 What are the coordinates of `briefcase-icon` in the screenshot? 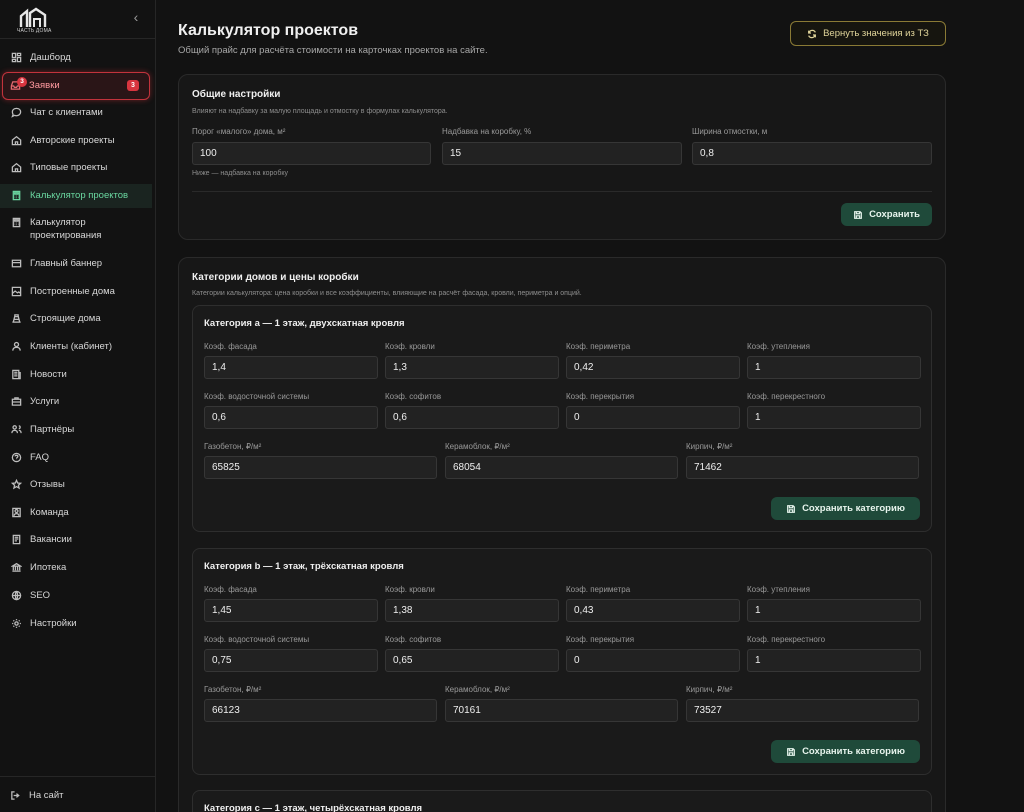 It's located at (16, 401).